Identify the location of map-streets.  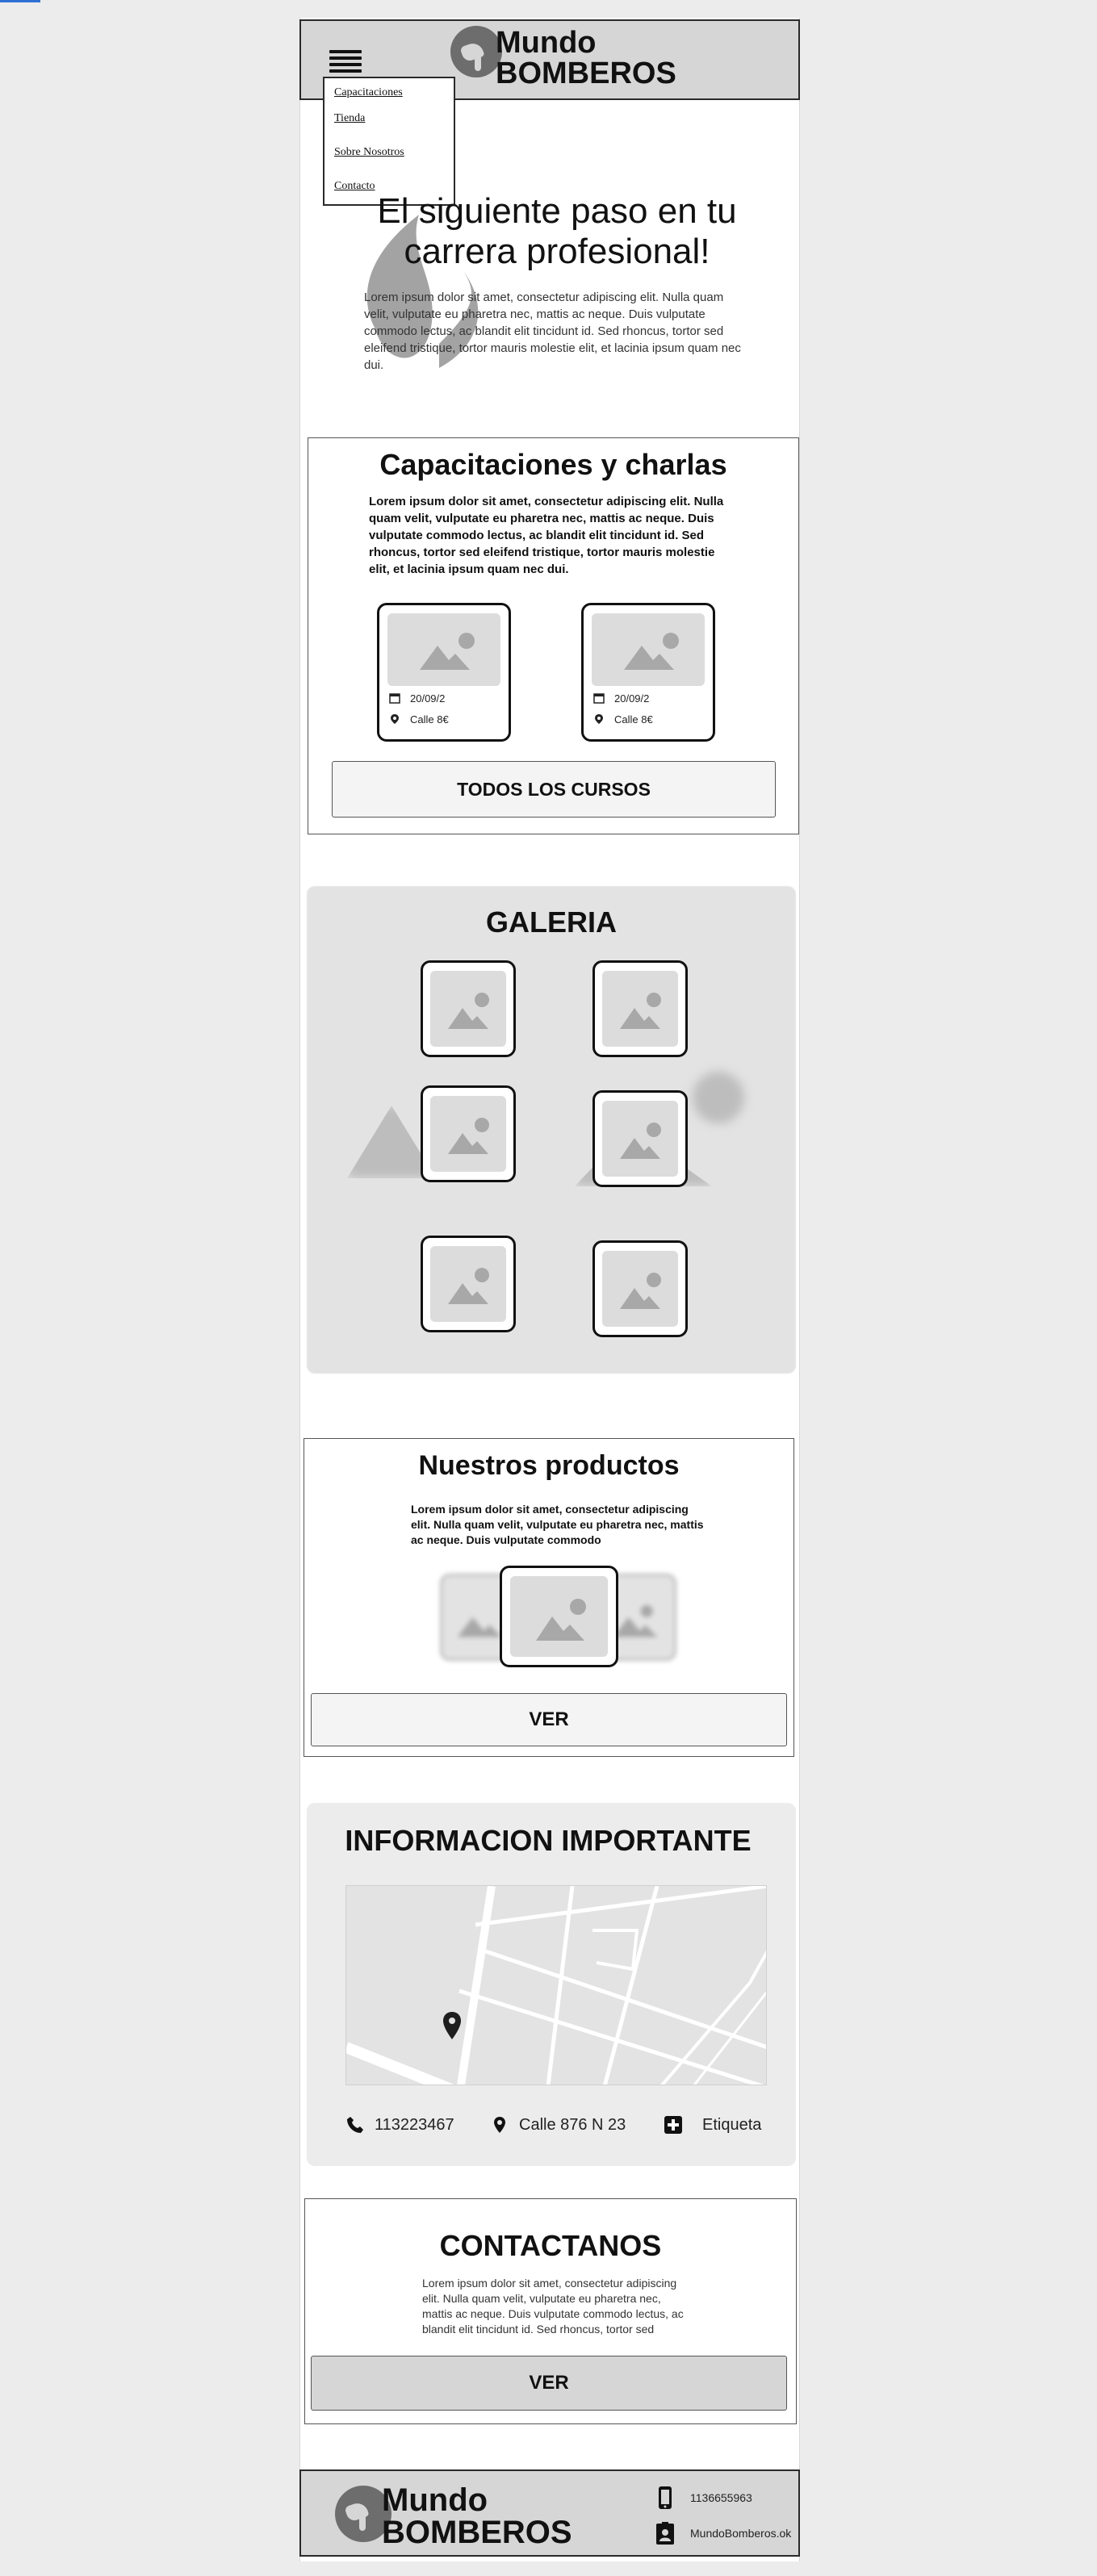
(556, 1985).